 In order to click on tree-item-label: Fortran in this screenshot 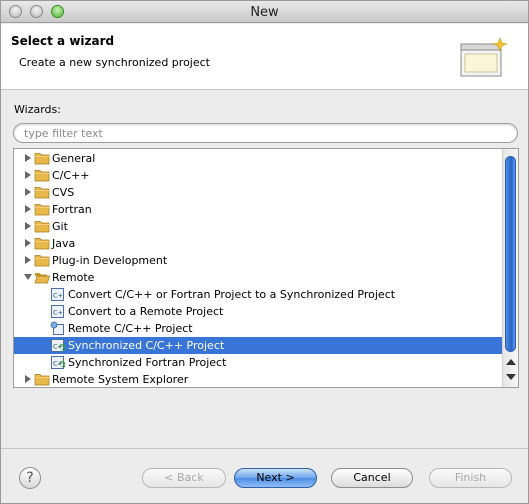, I will do `click(72, 209)`.